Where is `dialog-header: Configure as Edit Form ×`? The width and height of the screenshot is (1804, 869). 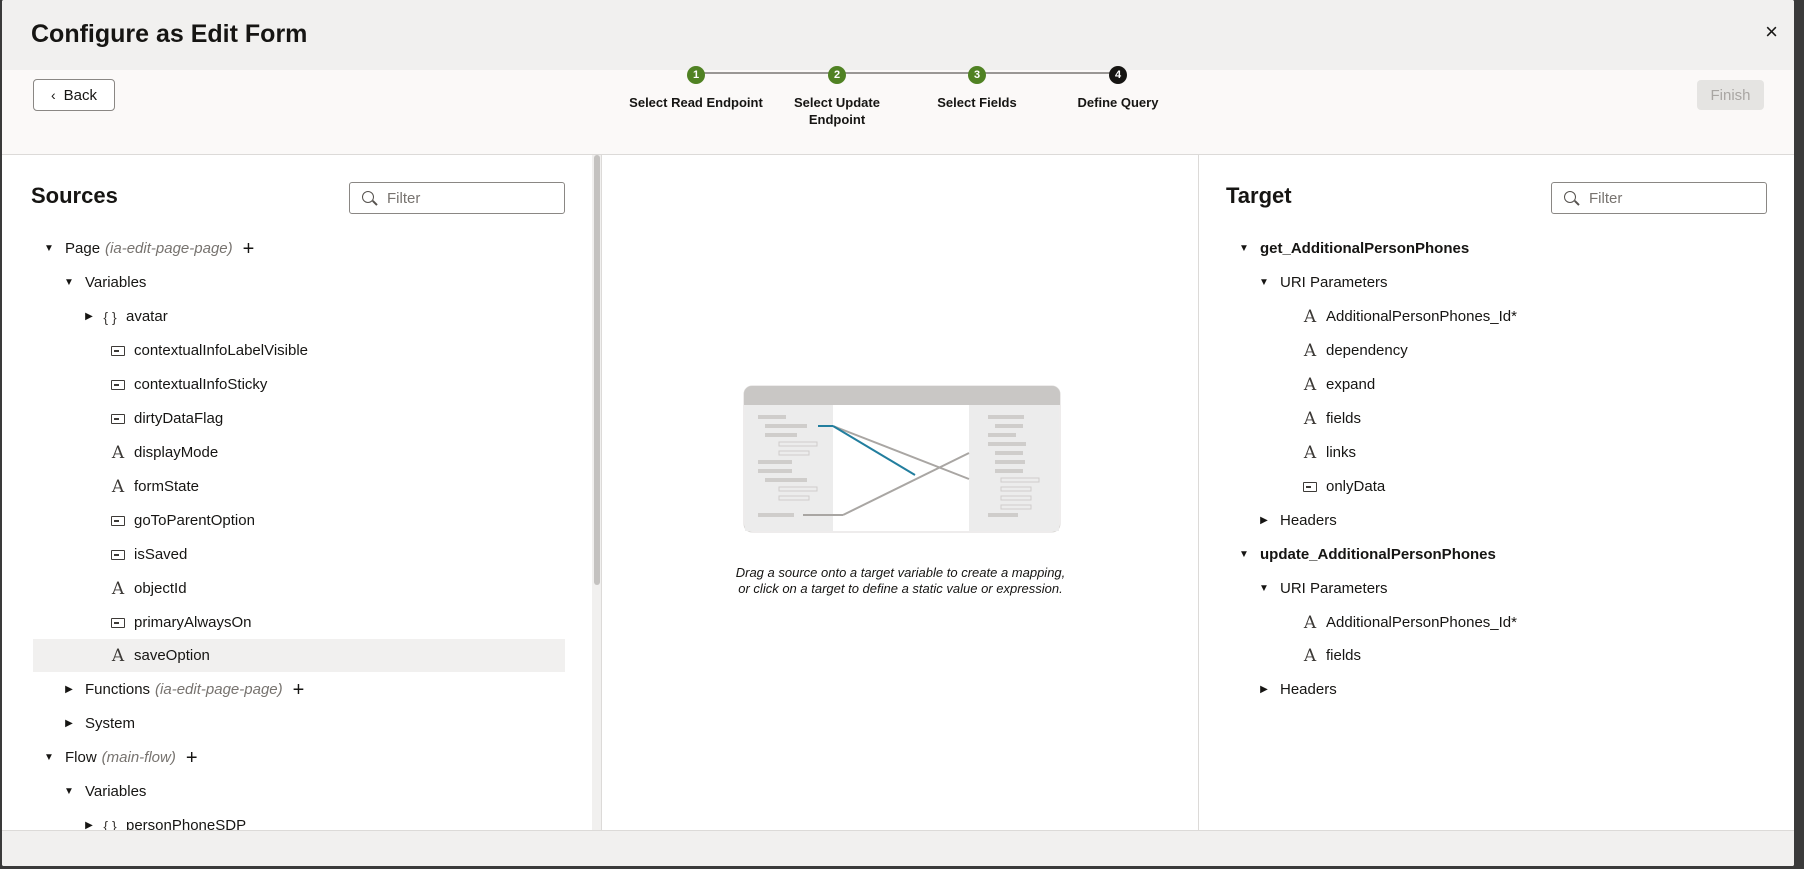
dialog-header: Configure as Edit Form × is located at coordinates (898, 35).